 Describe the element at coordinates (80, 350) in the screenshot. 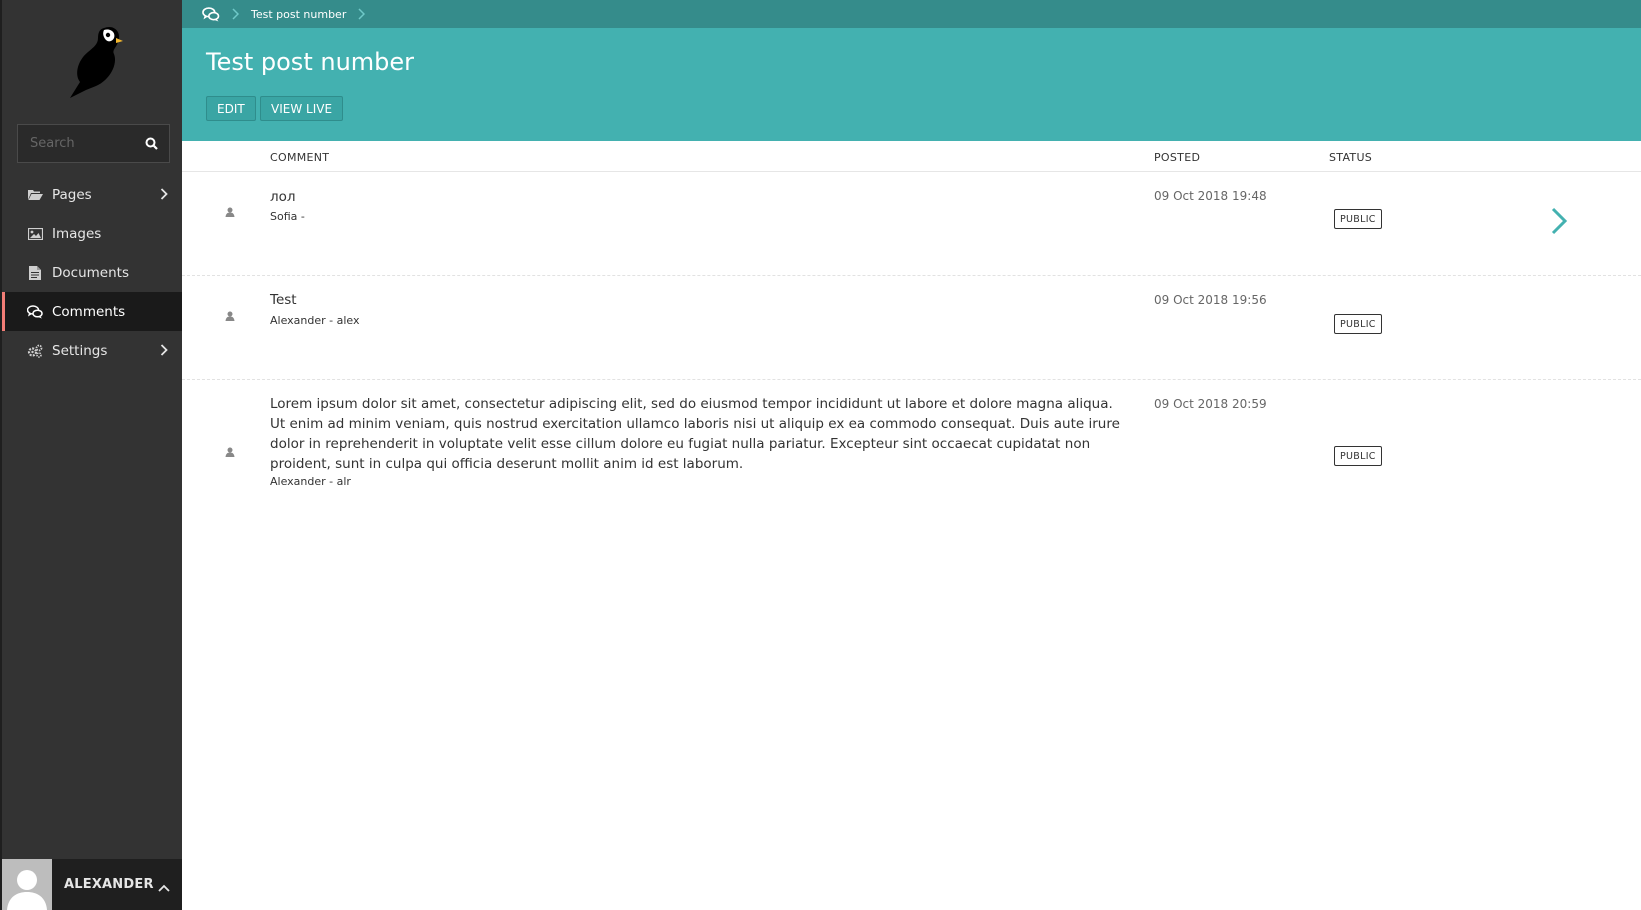

I see `sidebar-item-label: Settings` at that location.